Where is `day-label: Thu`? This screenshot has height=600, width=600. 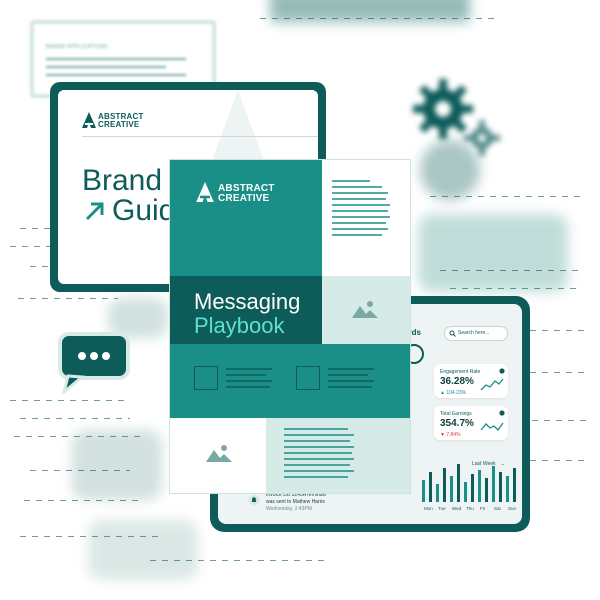
day-label: Thu is located at coordinates (470, 508).